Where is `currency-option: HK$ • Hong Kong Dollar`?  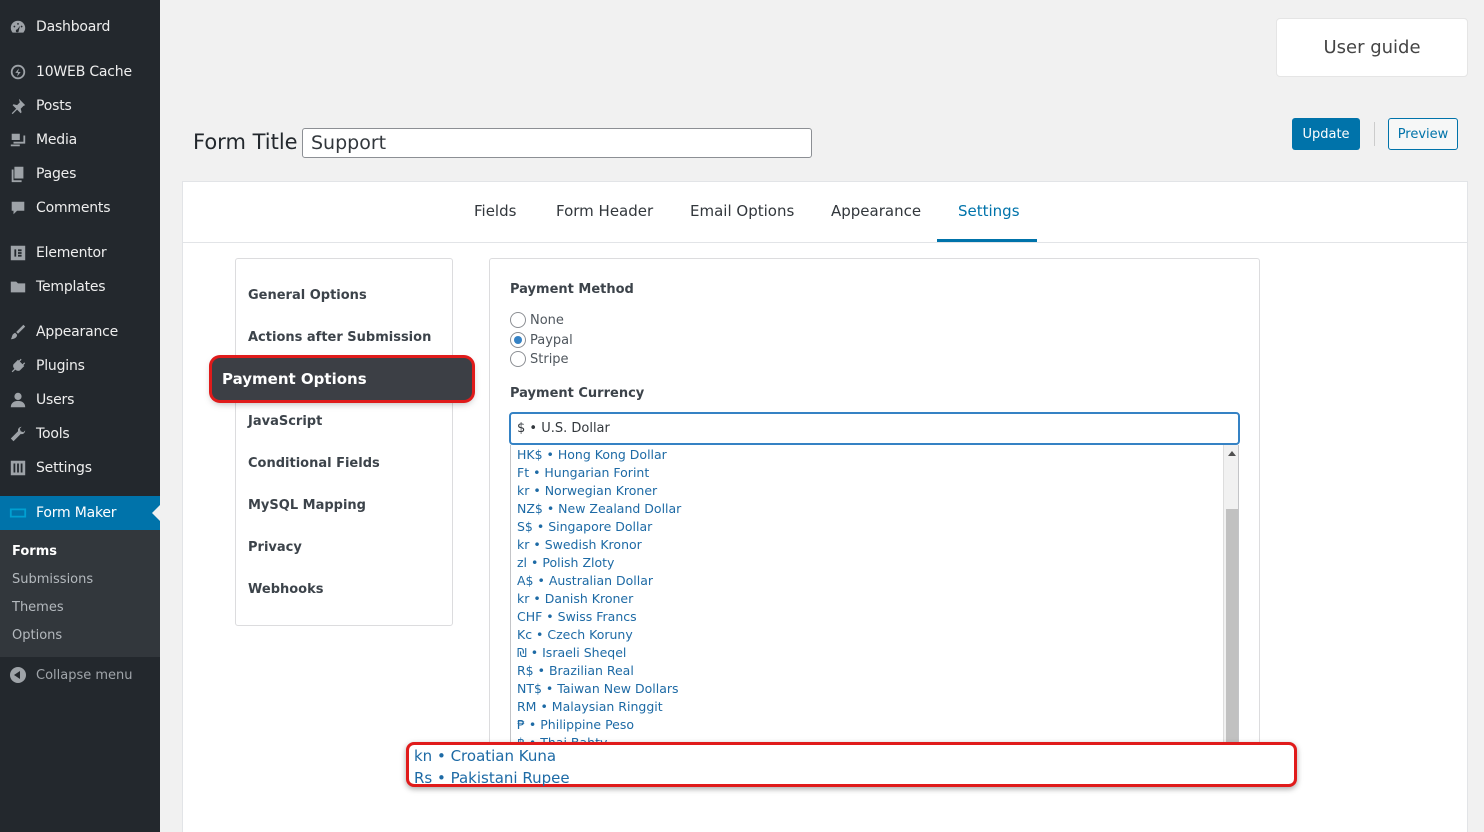
currency-option: HK$ • Hong Kong Dollar is located at coordinates (592, 454).